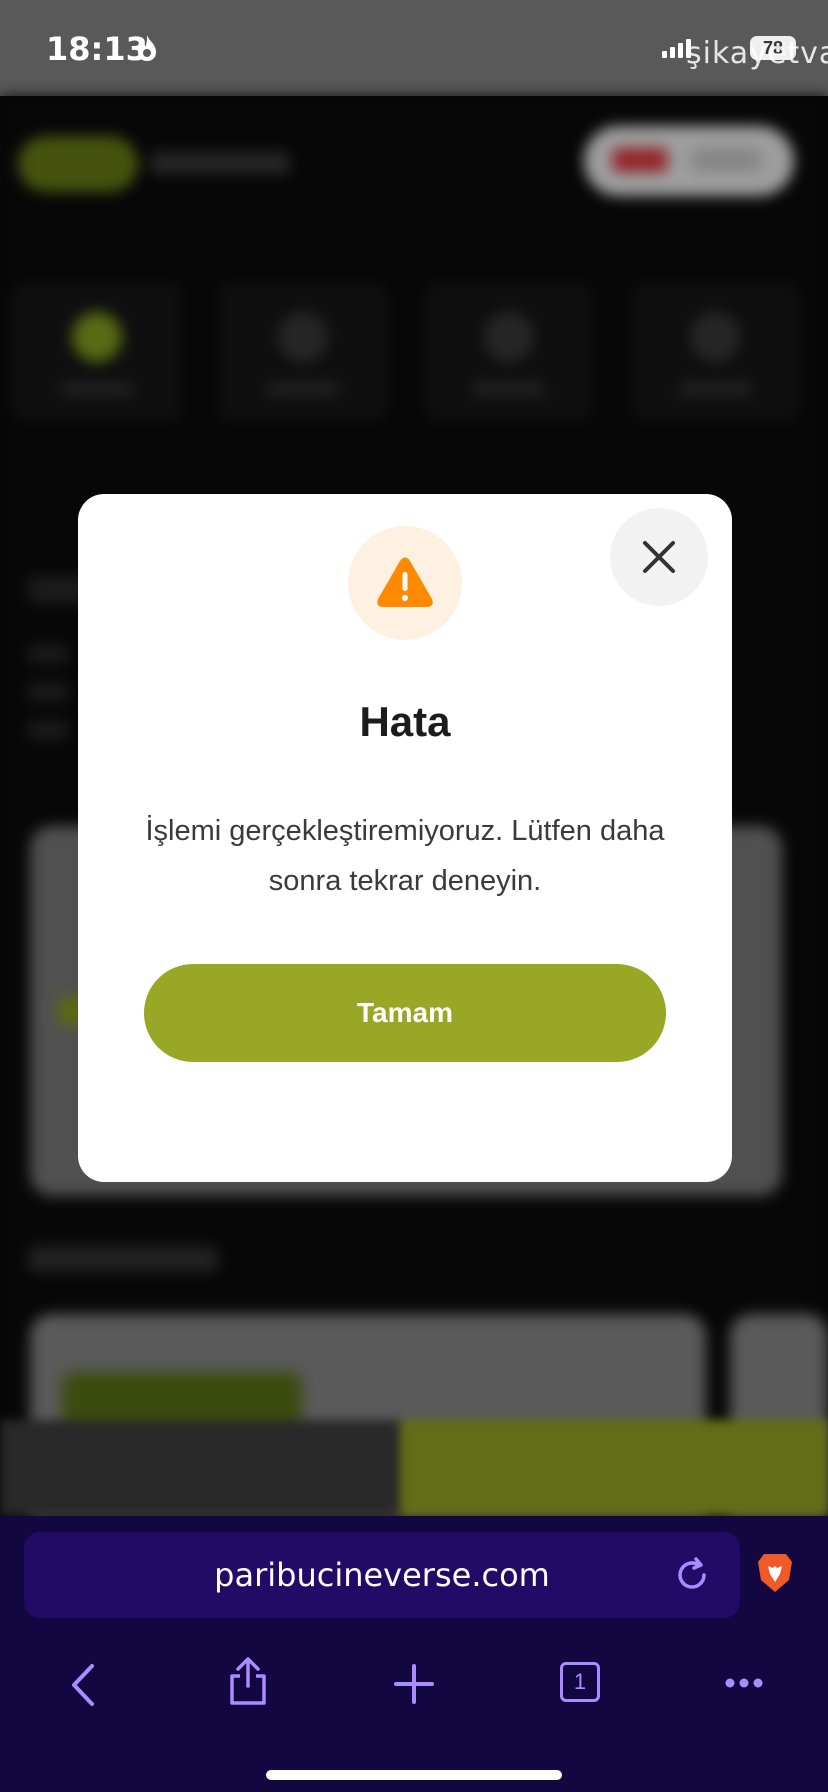  I want to click on url-text: paribucineverse.com, so click(382, 1575).